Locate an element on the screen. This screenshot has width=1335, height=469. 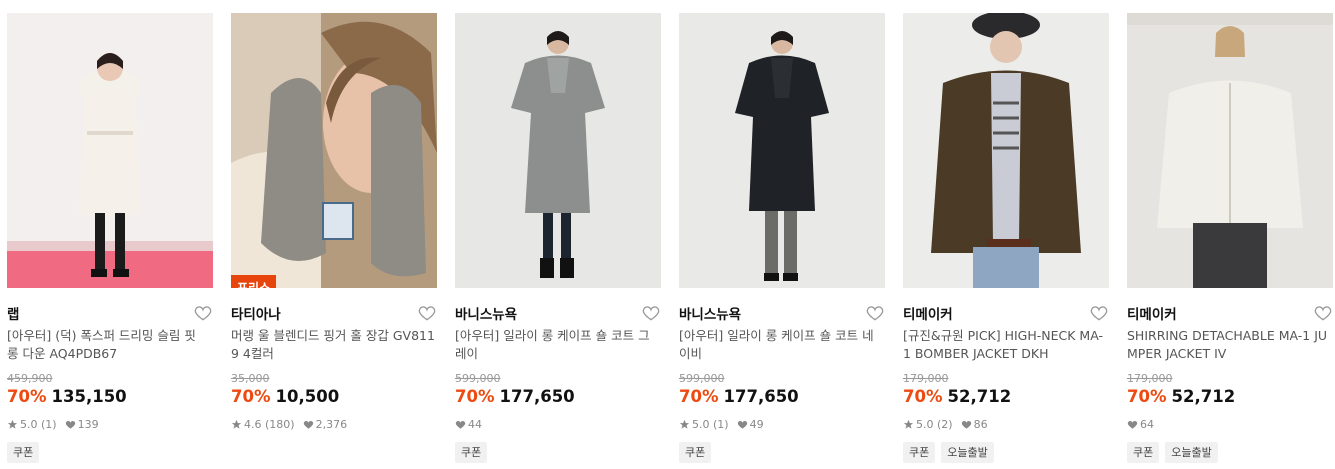
product-stats: 4.6 (180) 2,376 is located at coordinates (293, 424).